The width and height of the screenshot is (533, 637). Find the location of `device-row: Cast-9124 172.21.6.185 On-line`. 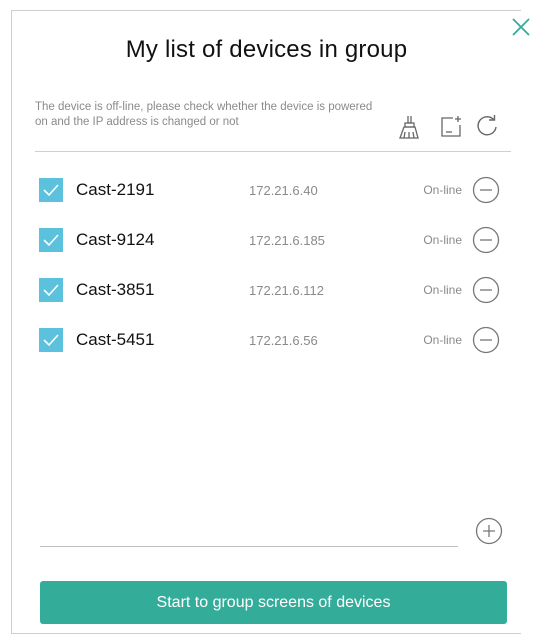

device-row: Cast-9124 172.21.6.185 On-line is located at coordinates (266, 240).